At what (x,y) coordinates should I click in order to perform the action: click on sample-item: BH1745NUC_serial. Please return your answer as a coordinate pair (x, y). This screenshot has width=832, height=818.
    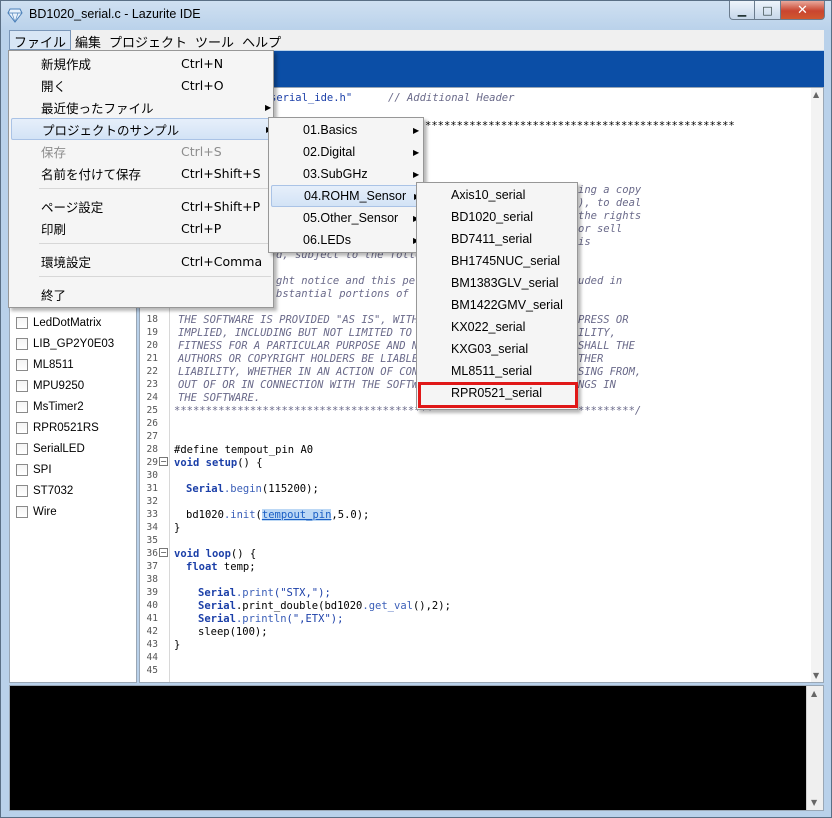
    Looking at the image, I should click on (497, 261).